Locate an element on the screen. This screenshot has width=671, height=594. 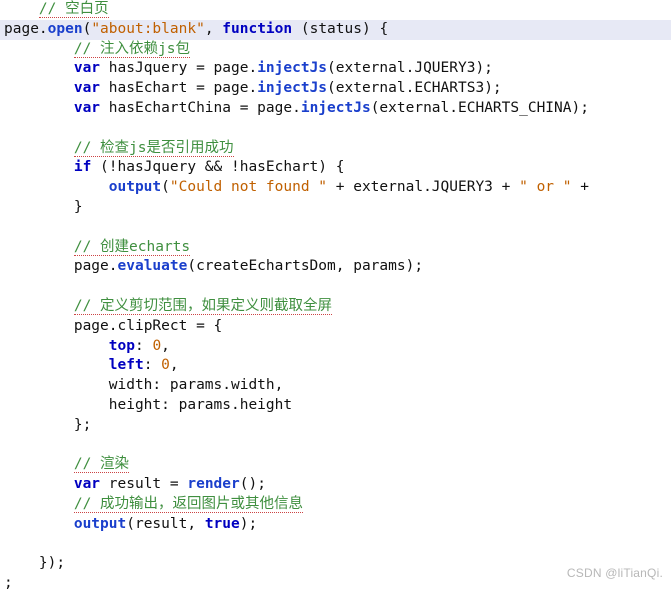
code-line: top: 0, is located at coordinates (335, 347).